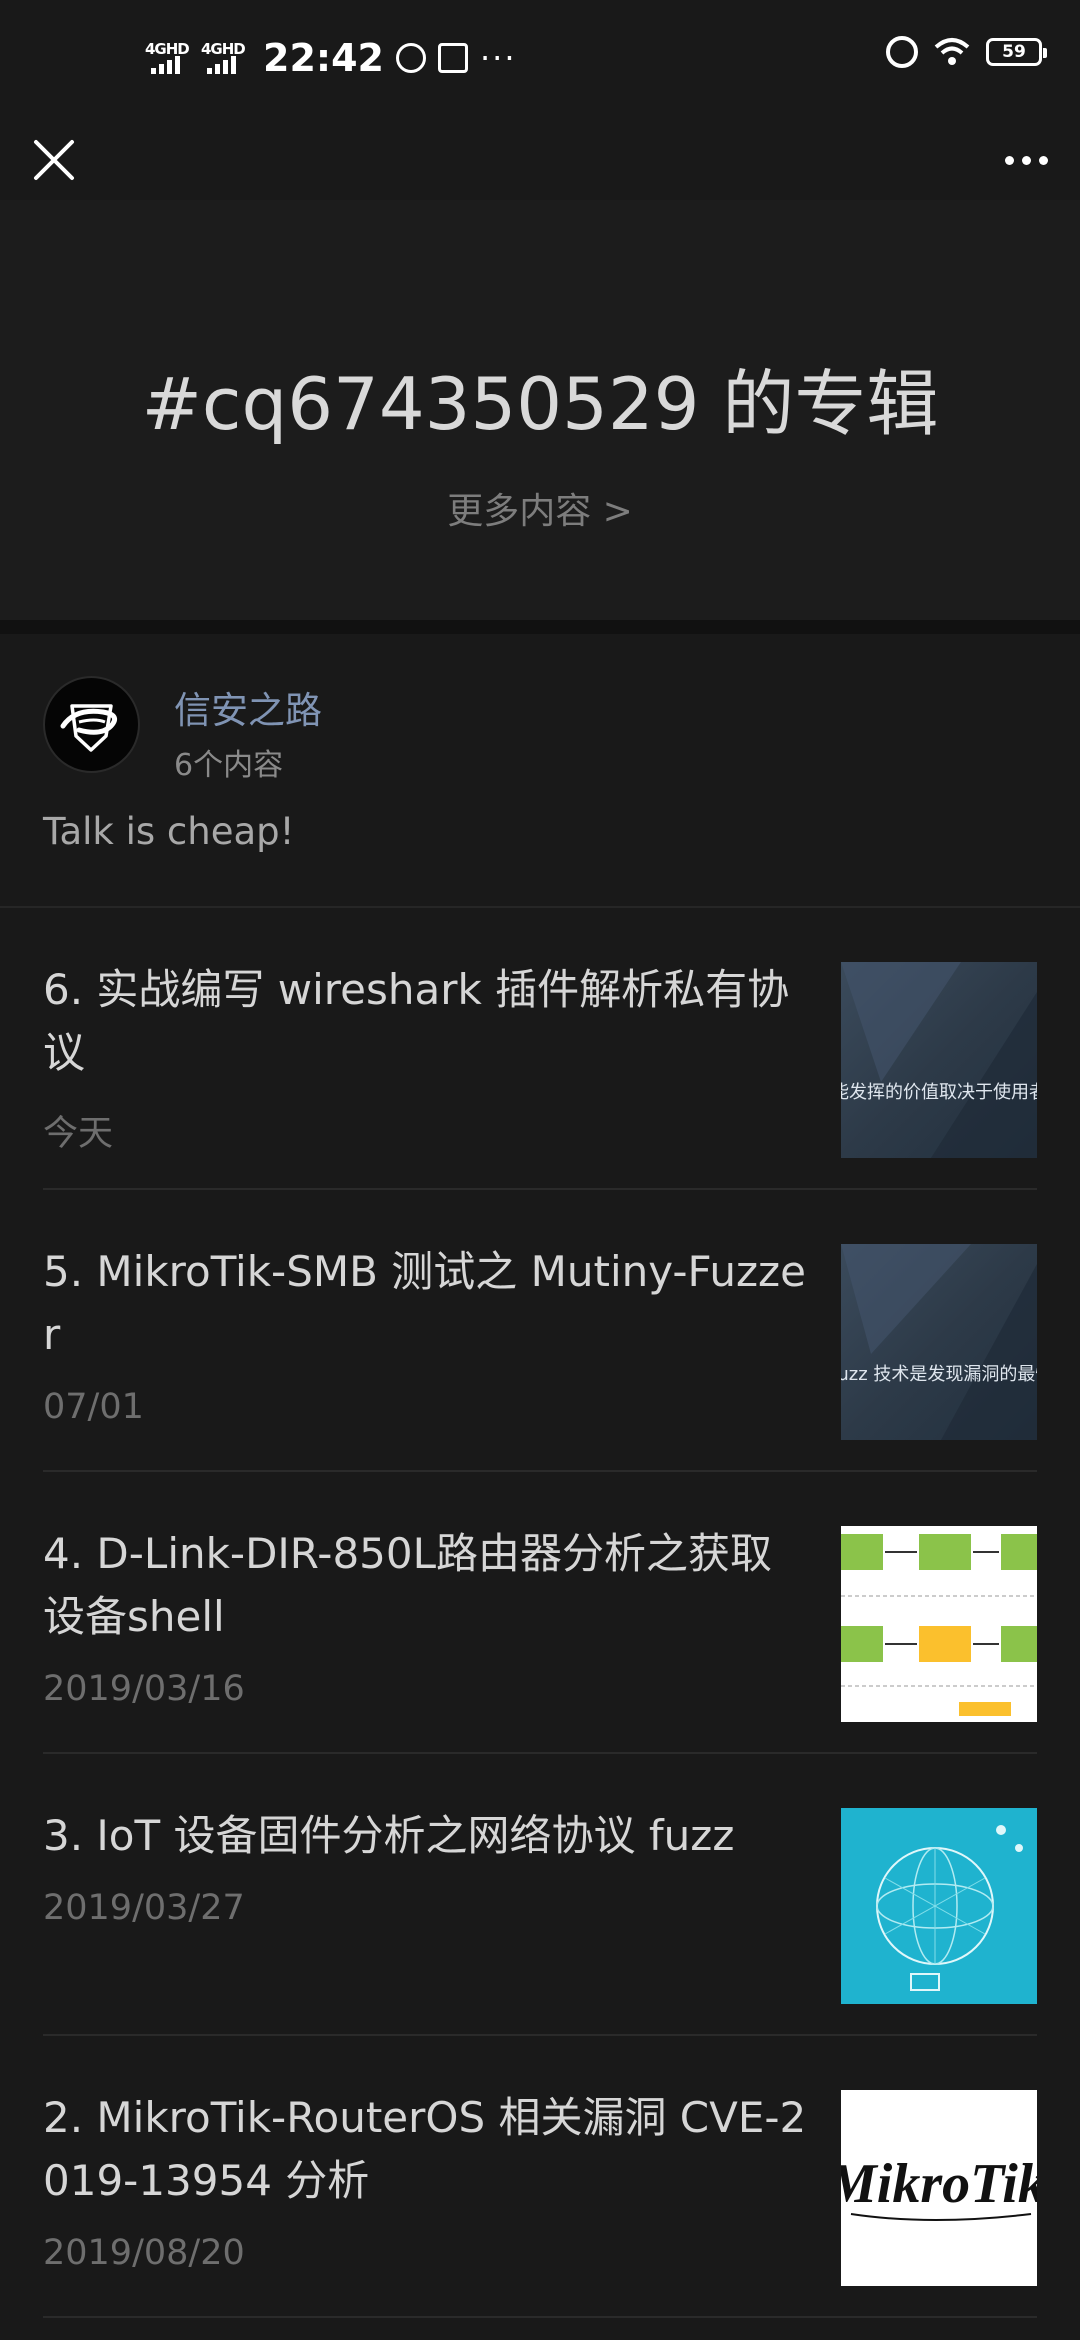 The height and width of the screenshot is (2340, 1080). Describe the element at coordinates (498, 58) in the screenshot. I see `status-more: ···` at that location.